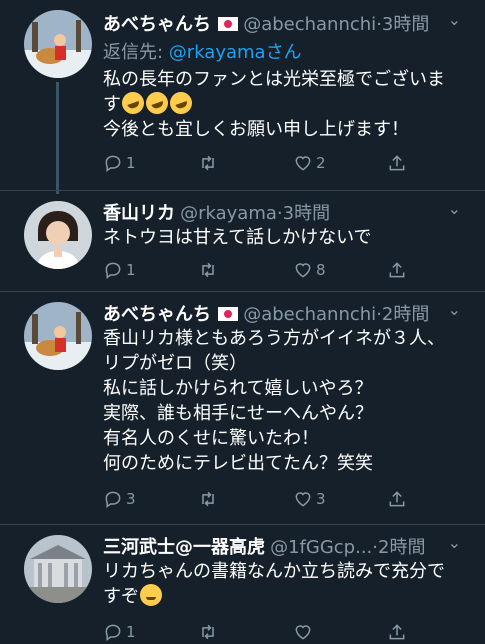 The image size is (485, 644). I want to click on tweet-actions: 1, so click(268, 632).